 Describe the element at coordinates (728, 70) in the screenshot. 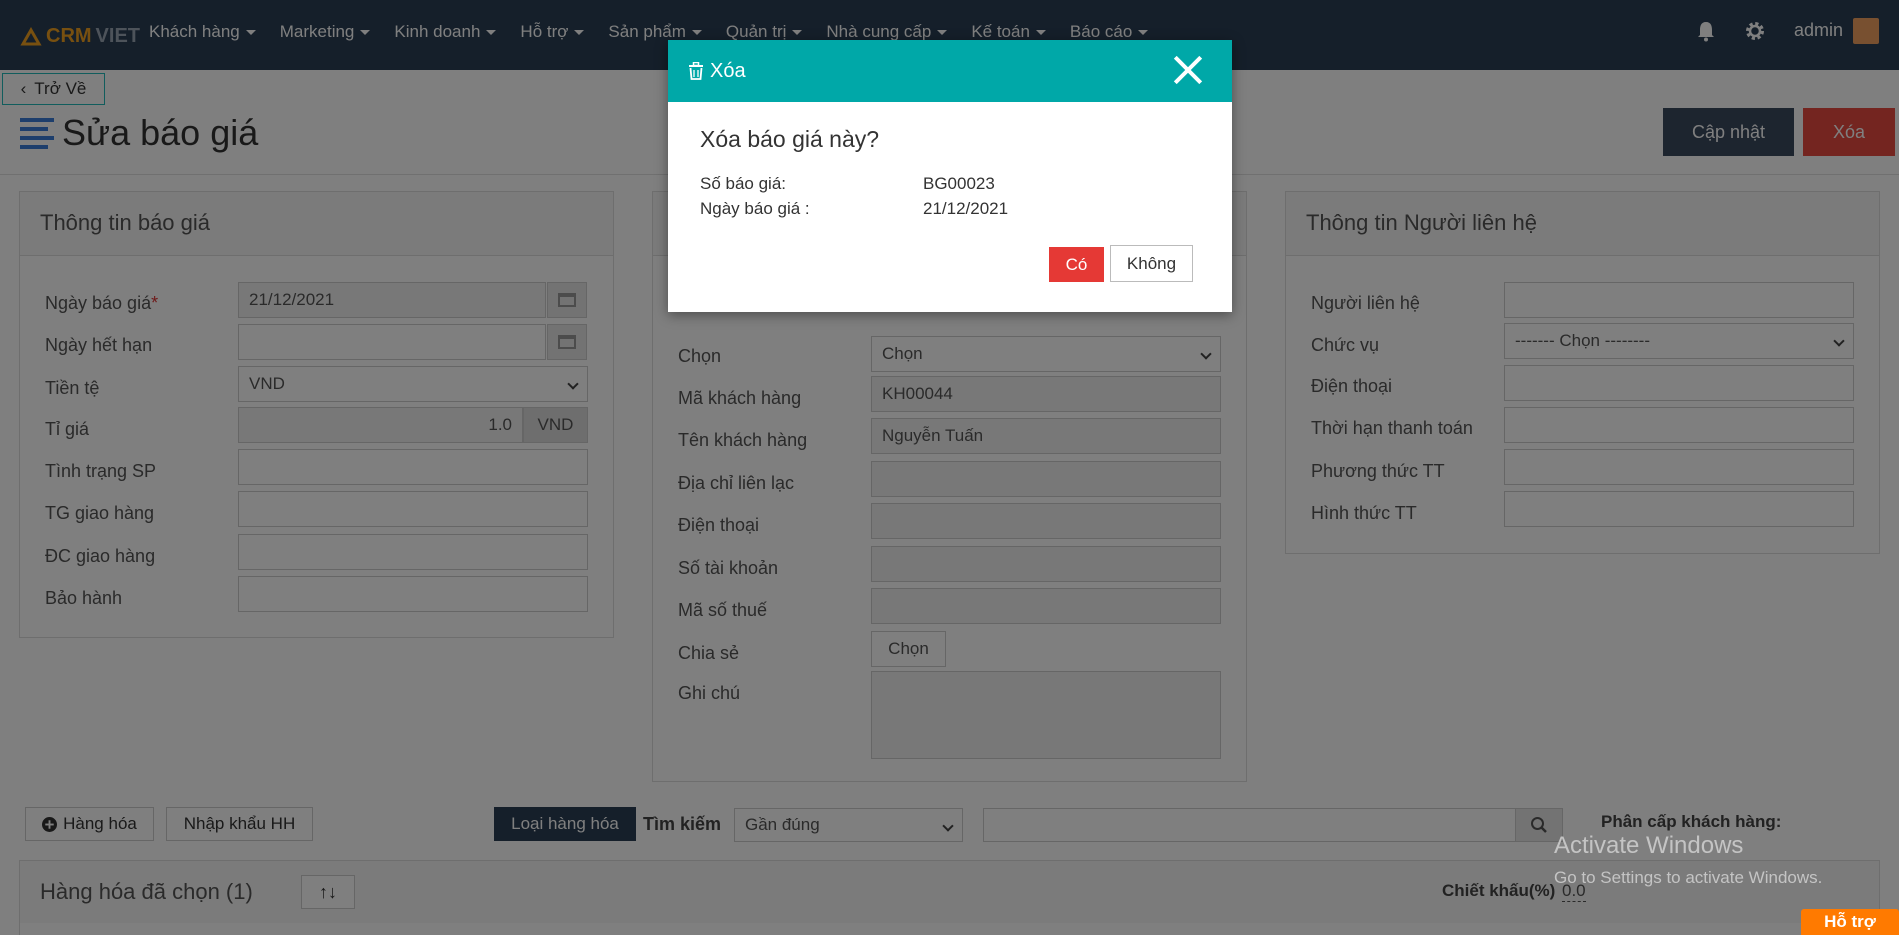

I see `dialog-title: Xóa` at that location.